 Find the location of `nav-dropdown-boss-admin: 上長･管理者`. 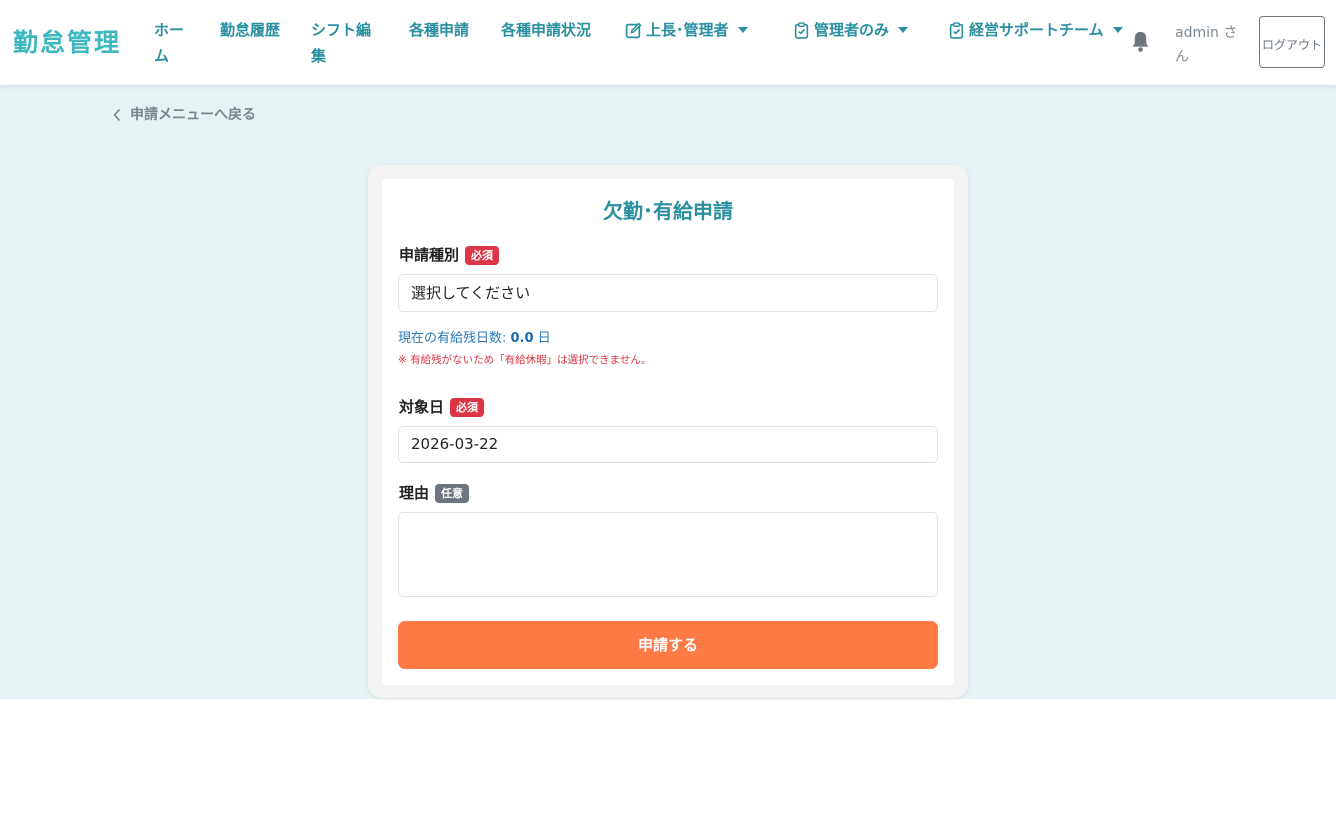

nav-dropdown-boss-admin: 上長･管理者 is located at coordinates (686, 30).